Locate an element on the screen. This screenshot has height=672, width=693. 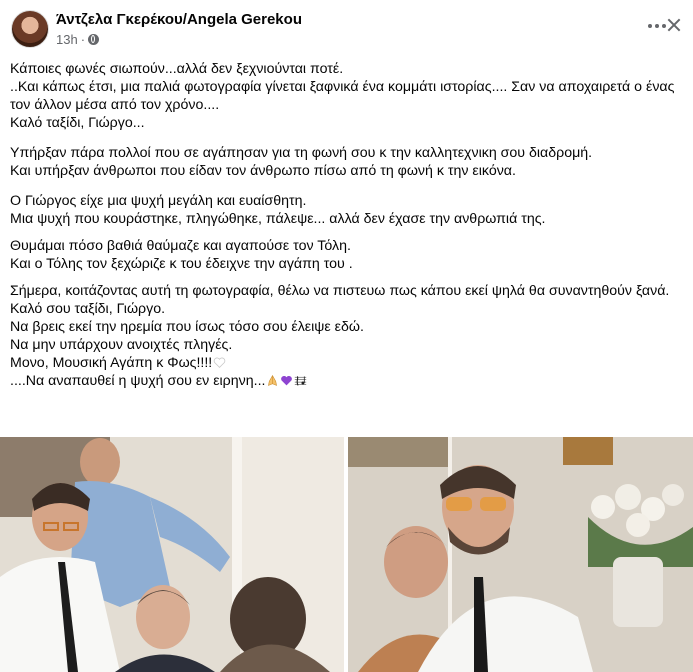
author-name: Άντζελα Γκερέκου/Angela Gerekou is located at coordinates (179, 19).